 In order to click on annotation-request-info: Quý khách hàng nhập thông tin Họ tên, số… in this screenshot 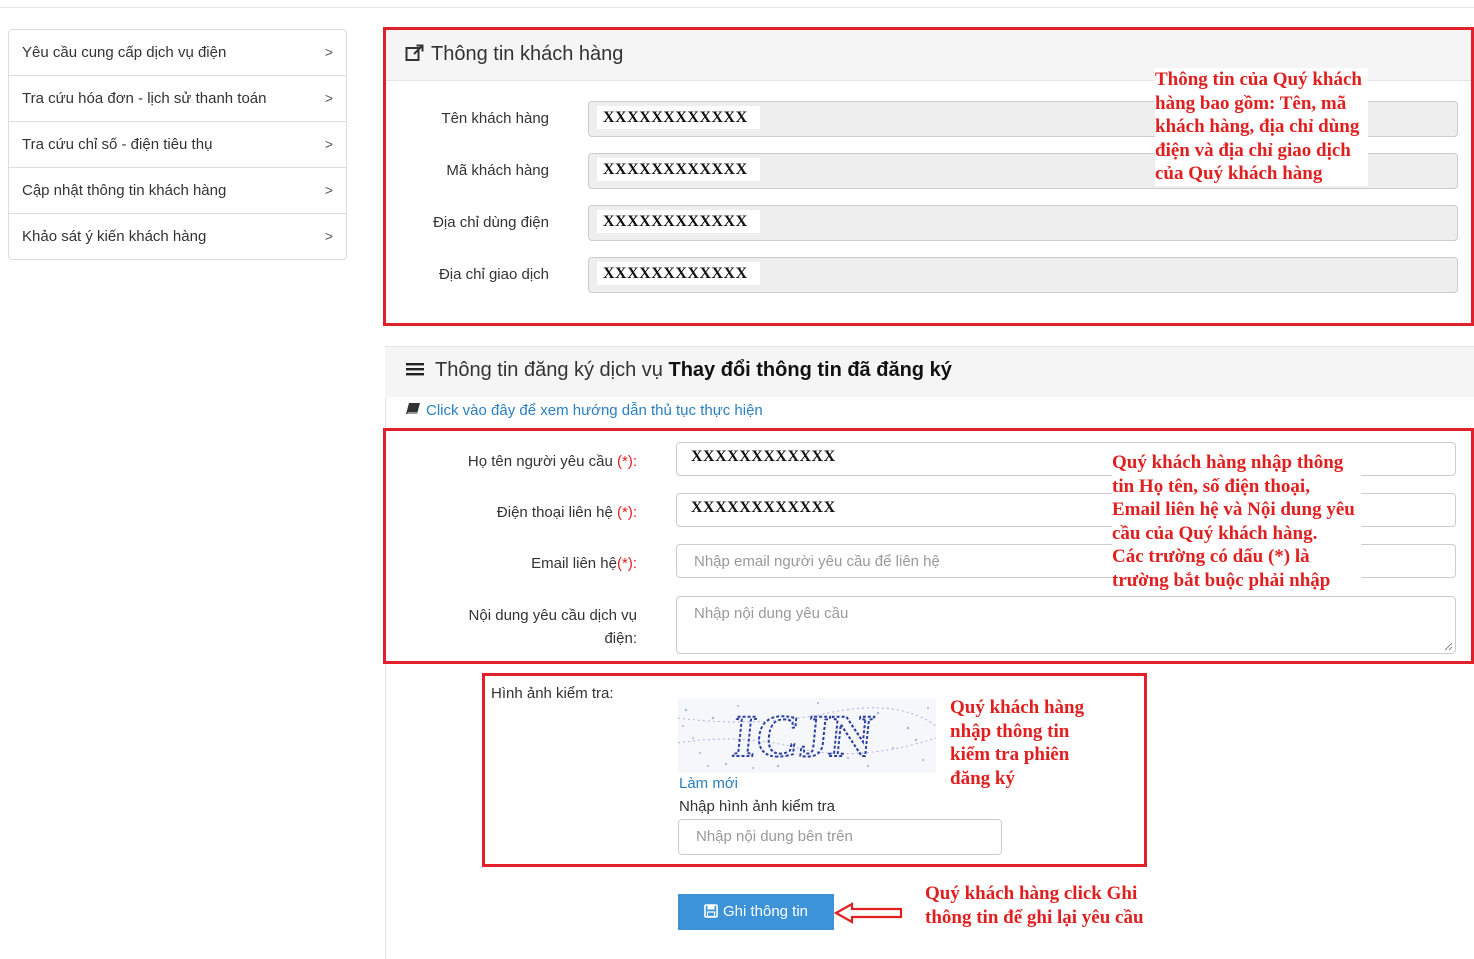, I will do `click(1236, 521)`.